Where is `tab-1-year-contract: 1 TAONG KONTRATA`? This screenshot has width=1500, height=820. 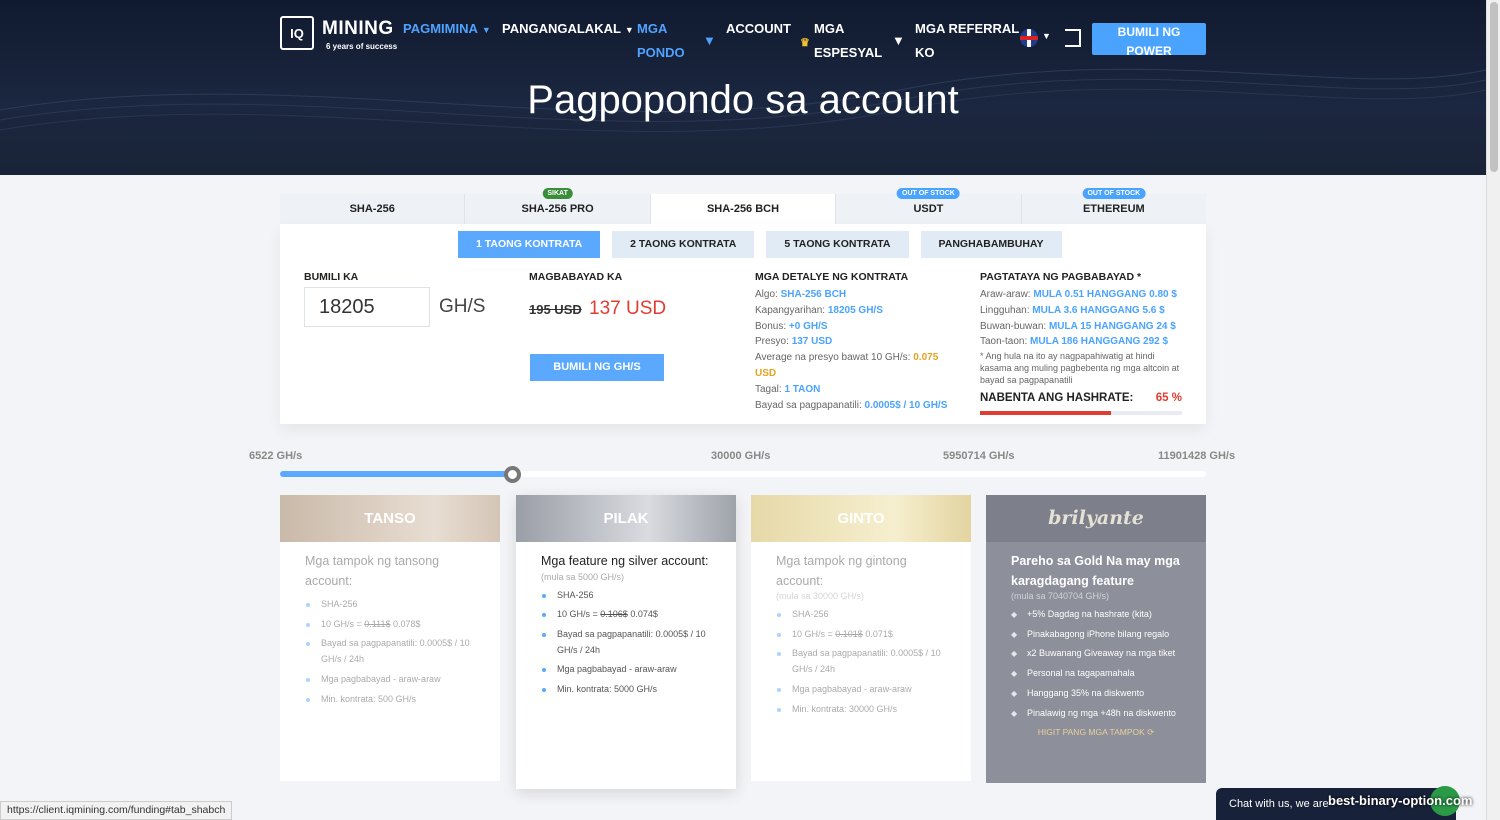 tab-1-year-contract: 1 TAONG KONTRATA is located at coordinates (529, 244).